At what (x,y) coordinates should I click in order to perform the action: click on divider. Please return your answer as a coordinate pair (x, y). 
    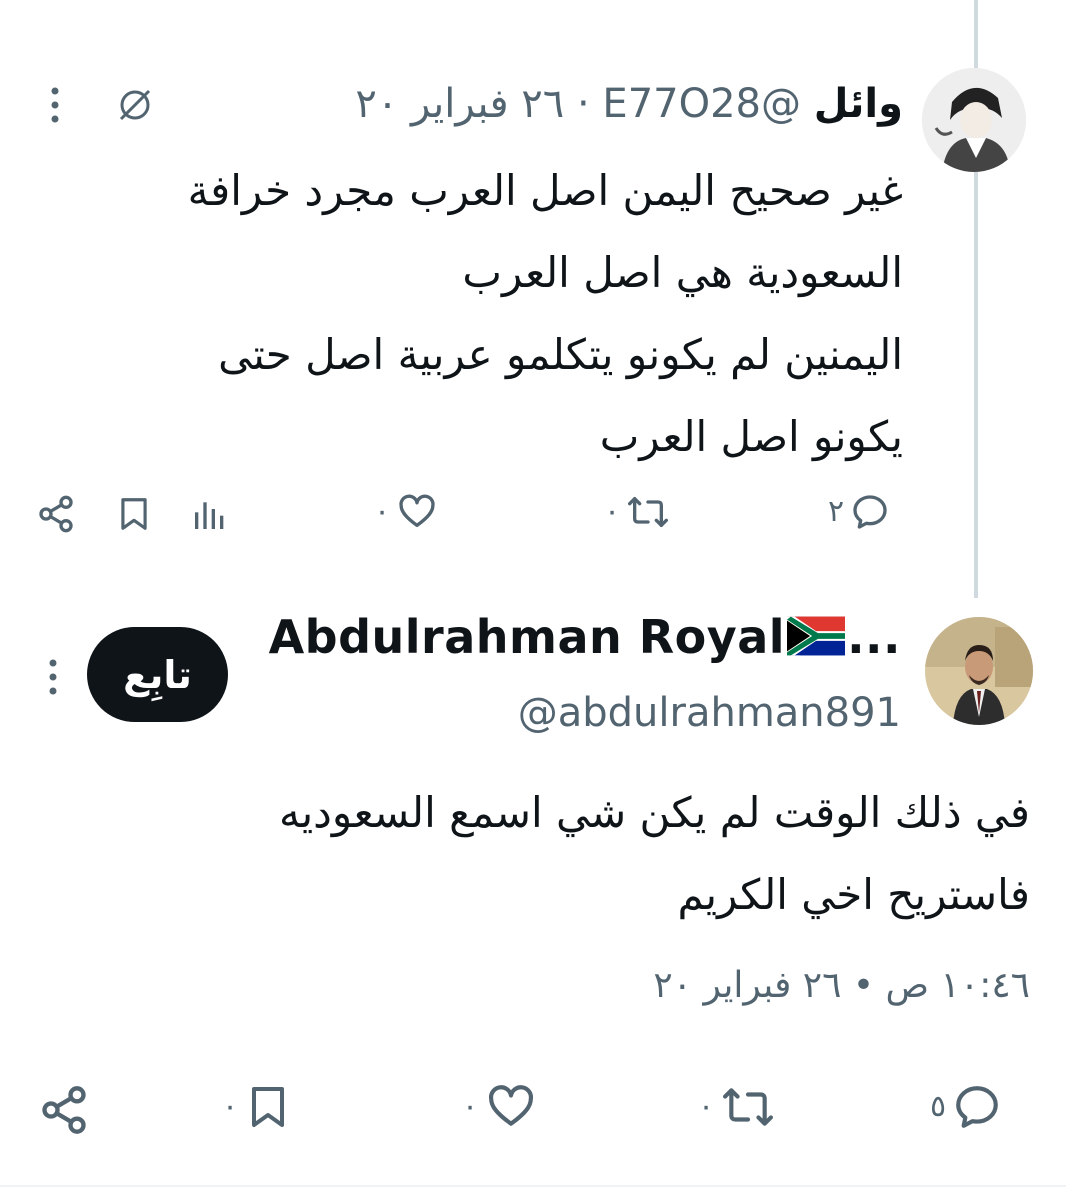
    Looking at the image, I should click on (533, 1186).